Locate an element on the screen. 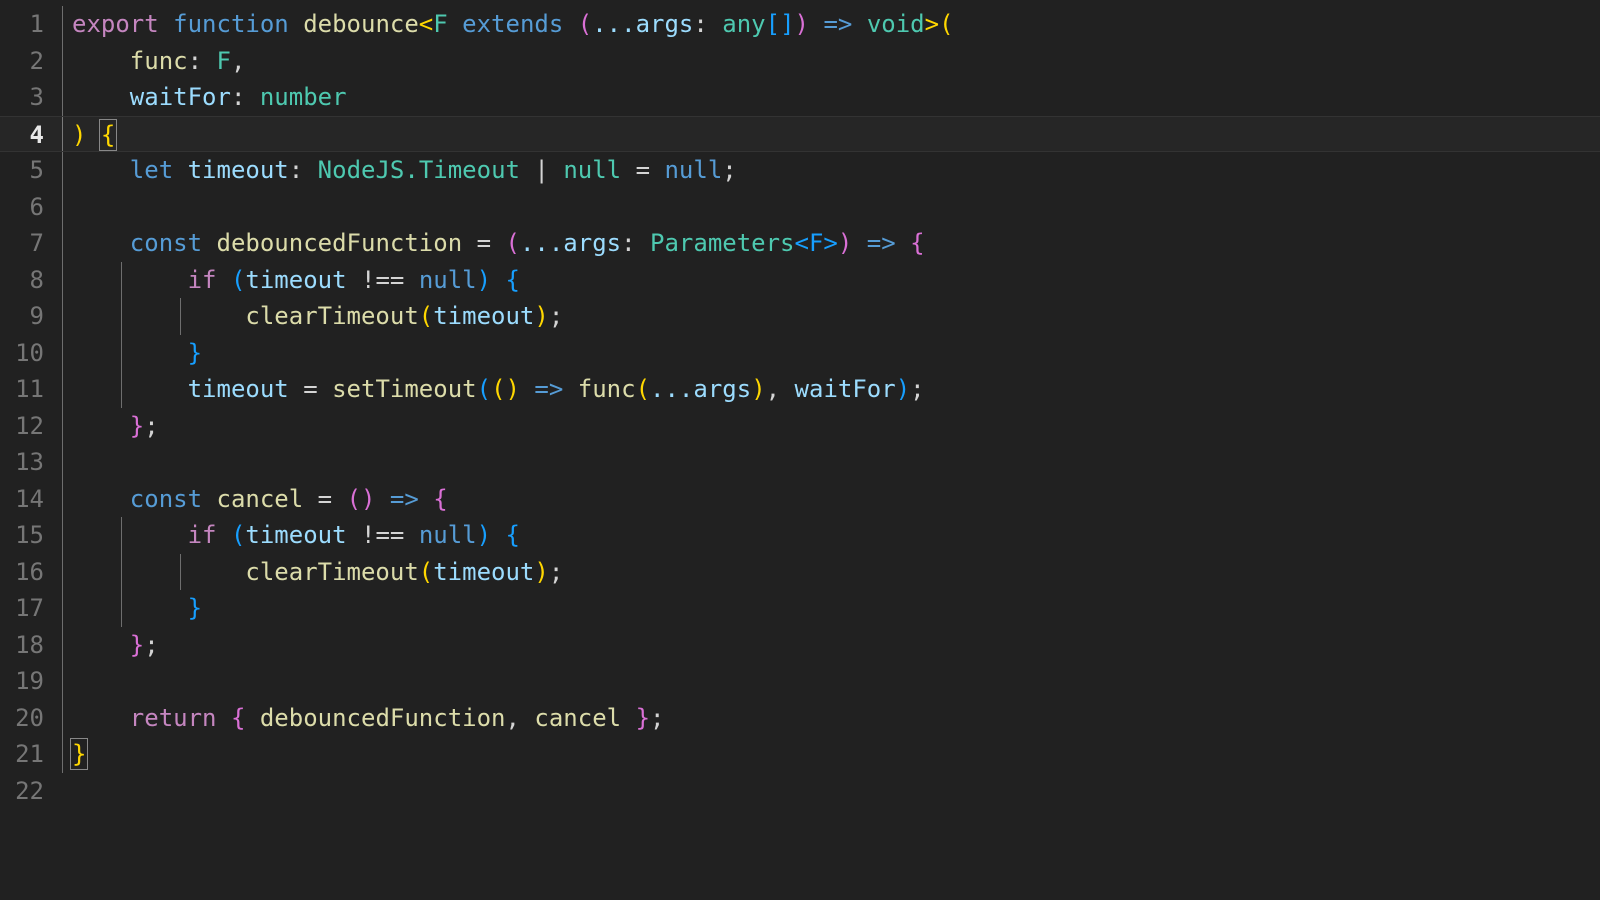 The height and width of the screenshot is (900, 1600). code-line: 10 } is located at coordinates (800, 352).